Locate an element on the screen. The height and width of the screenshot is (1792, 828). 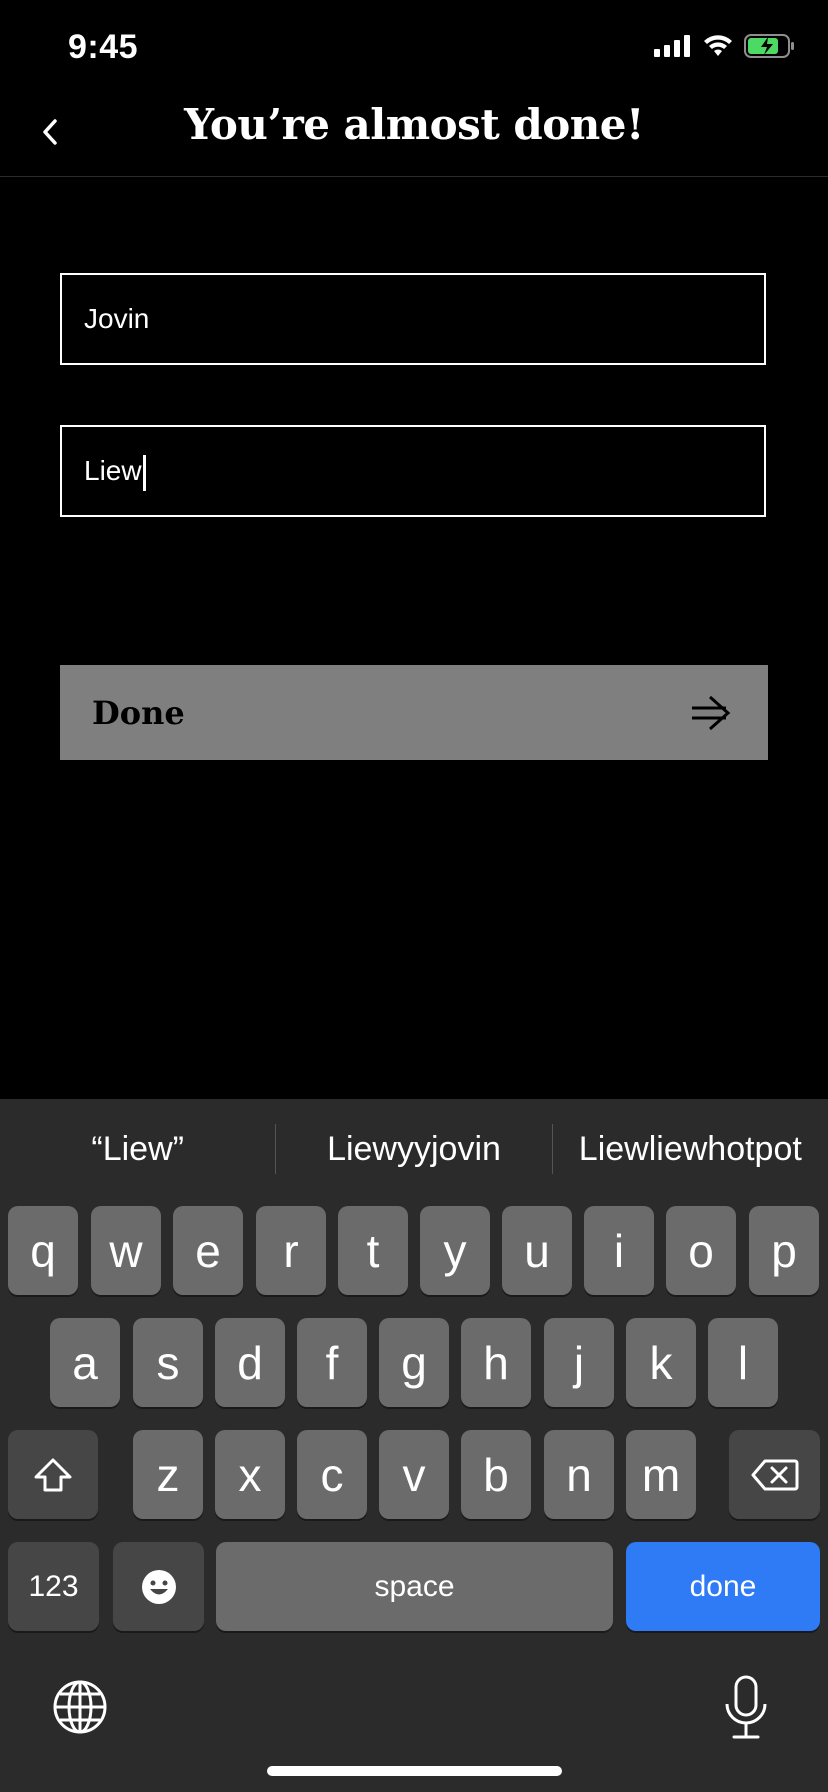
key-g: g is located at coordinates (414, 1362).